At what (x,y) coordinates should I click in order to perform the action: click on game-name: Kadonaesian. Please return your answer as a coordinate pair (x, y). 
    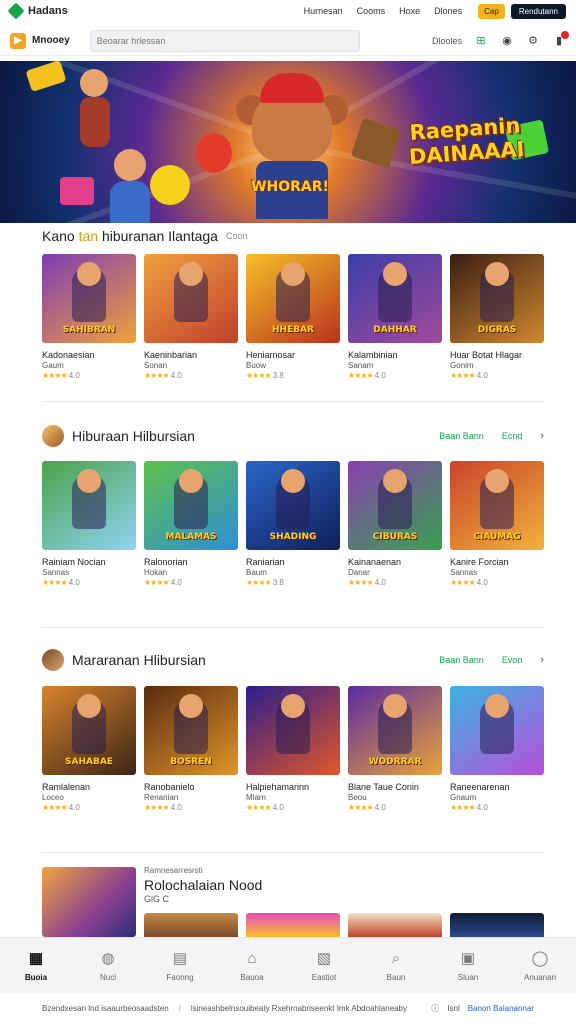
    Looking at the image, I should click on (89, 355).